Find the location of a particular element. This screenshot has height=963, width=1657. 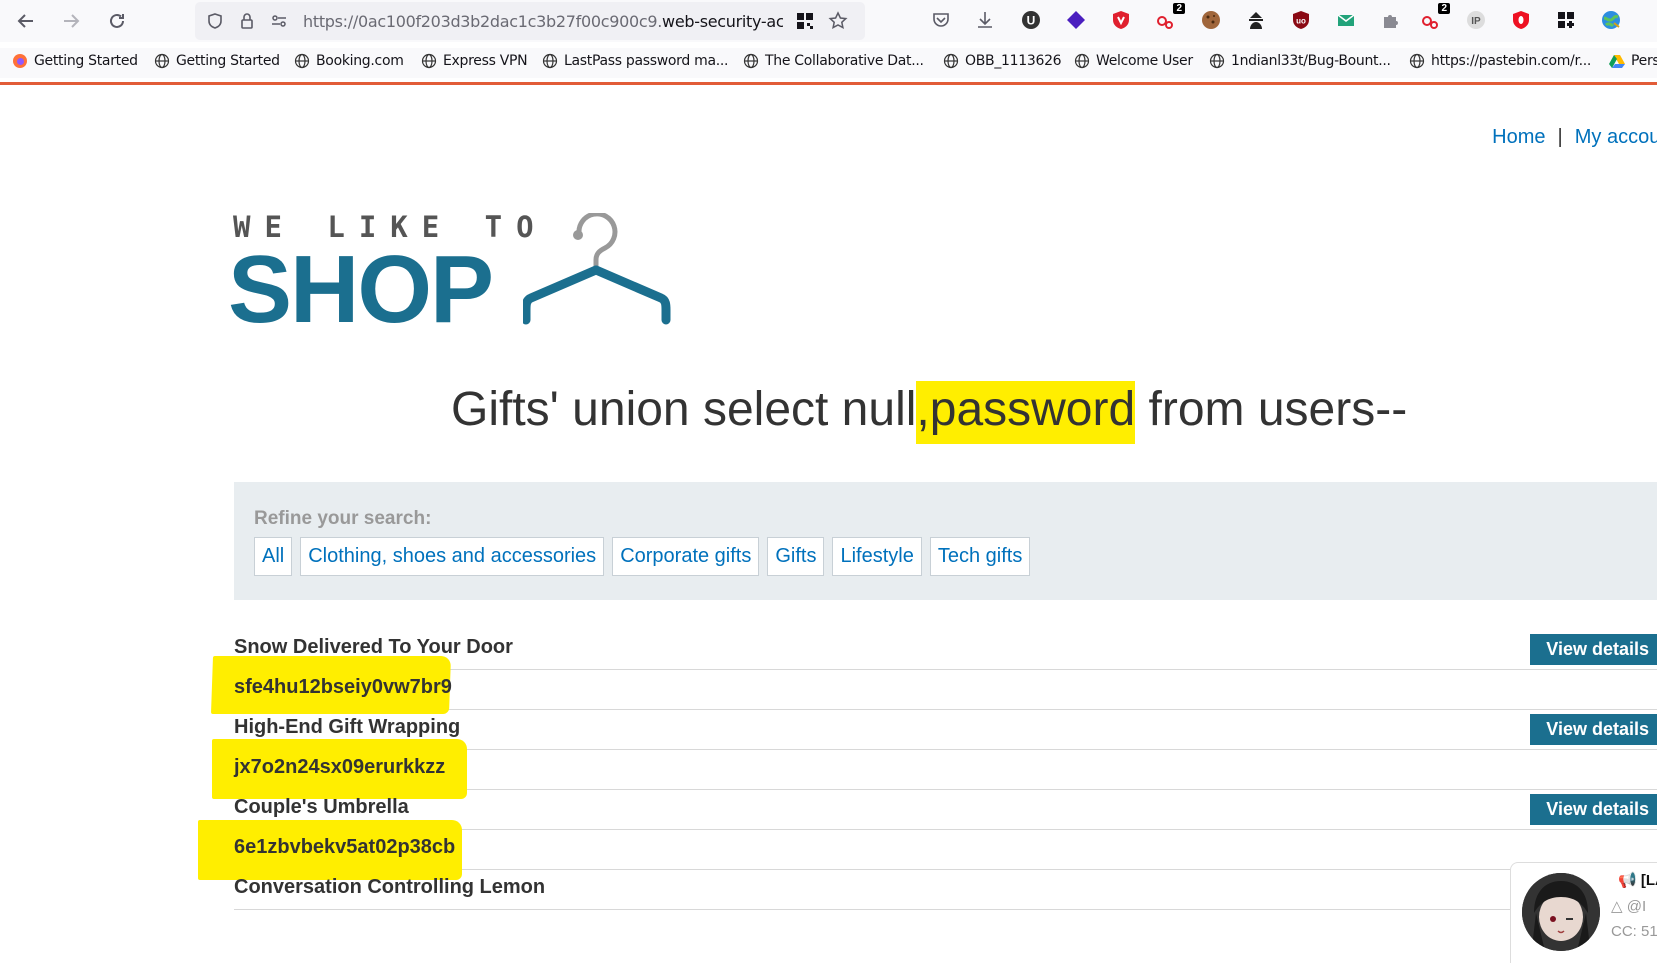

popup-title-text: [LA is located at coordinates (1648, 880).